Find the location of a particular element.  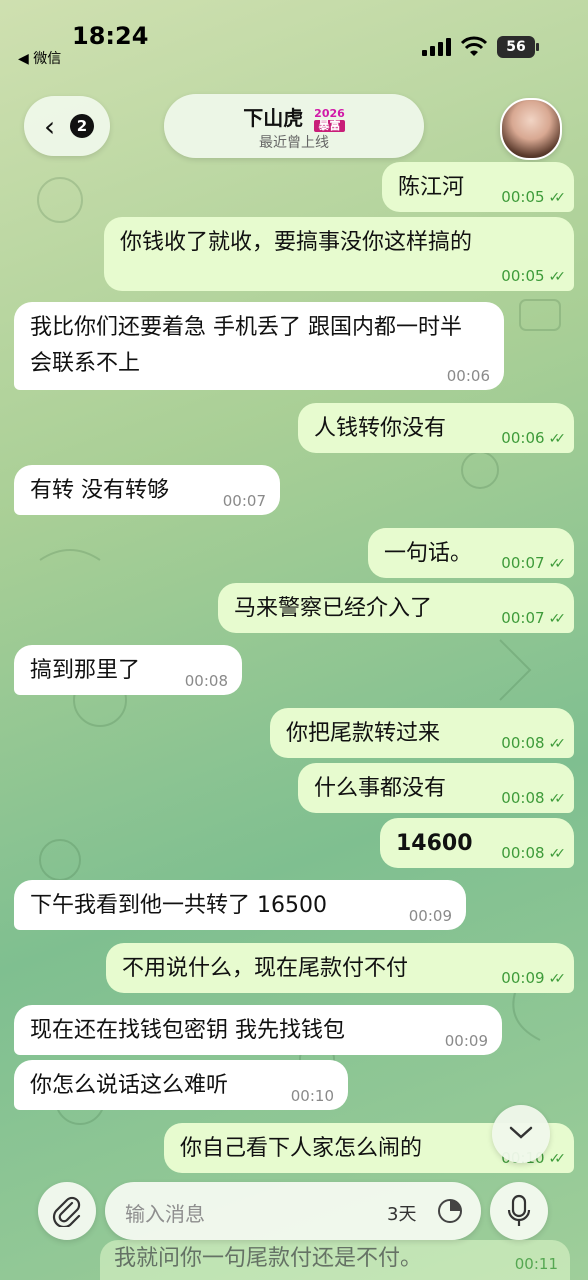

message-bubble: 陈江河 00:05 ✓✓ is located at coordinates (478, 187).